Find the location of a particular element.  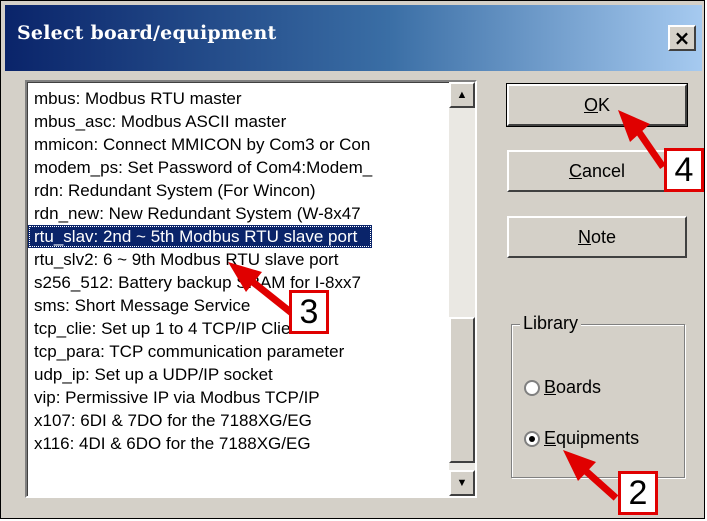

step-4-callout: 4 is located at coordinates (684, 170).